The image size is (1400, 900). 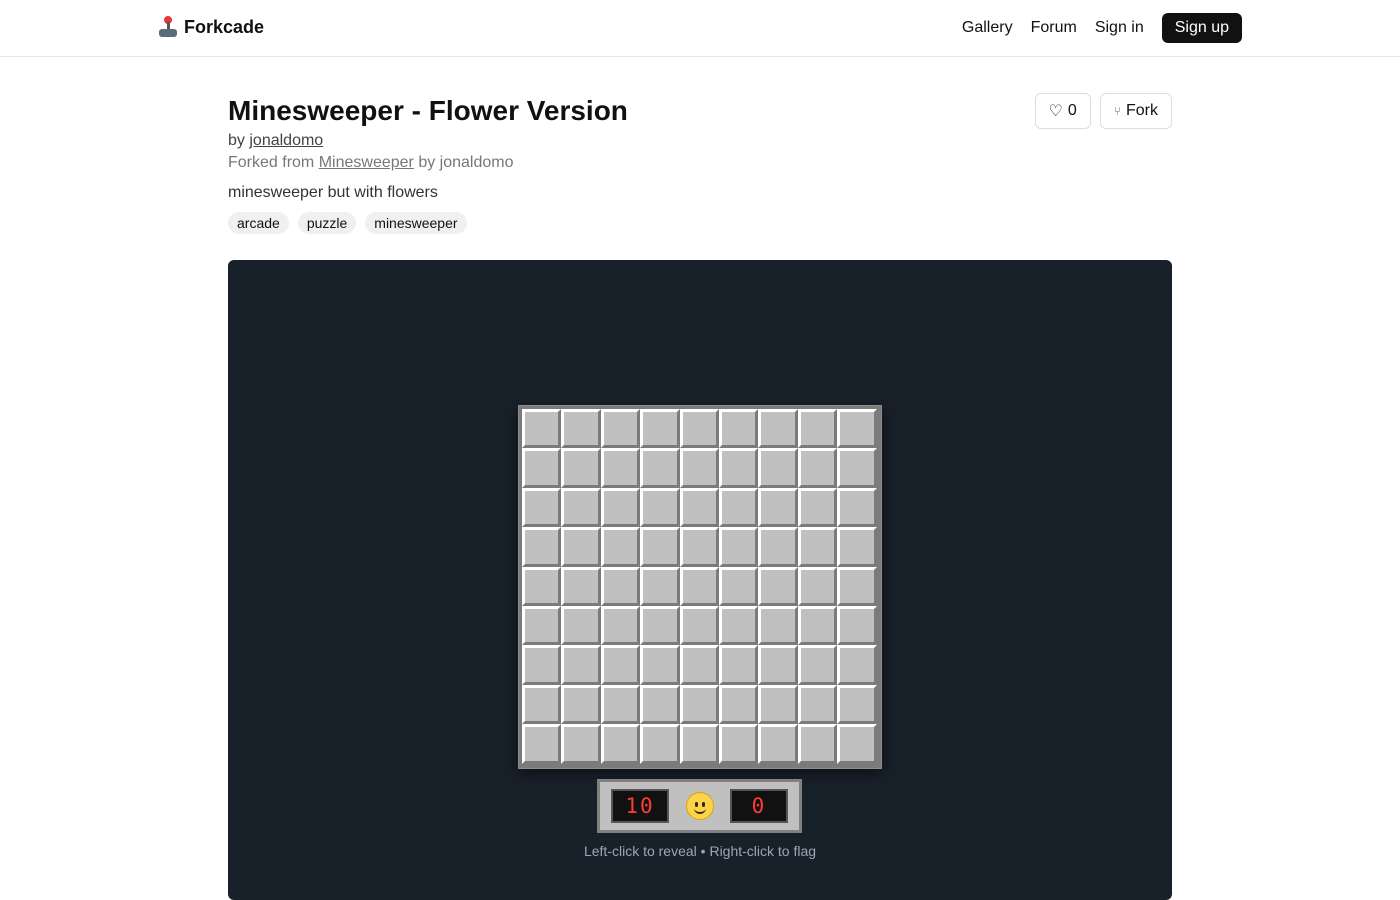 What do you see at coordinates (699, 806) in the screenshot?
I see `smiley-icon` at bounding box center [699, 806].